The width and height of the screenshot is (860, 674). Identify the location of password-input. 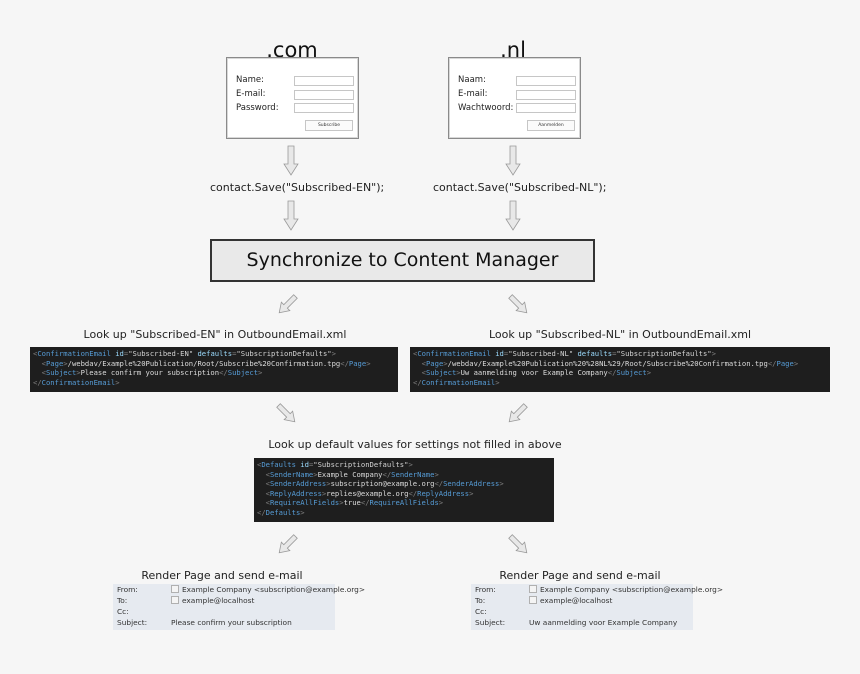
(324, 108).